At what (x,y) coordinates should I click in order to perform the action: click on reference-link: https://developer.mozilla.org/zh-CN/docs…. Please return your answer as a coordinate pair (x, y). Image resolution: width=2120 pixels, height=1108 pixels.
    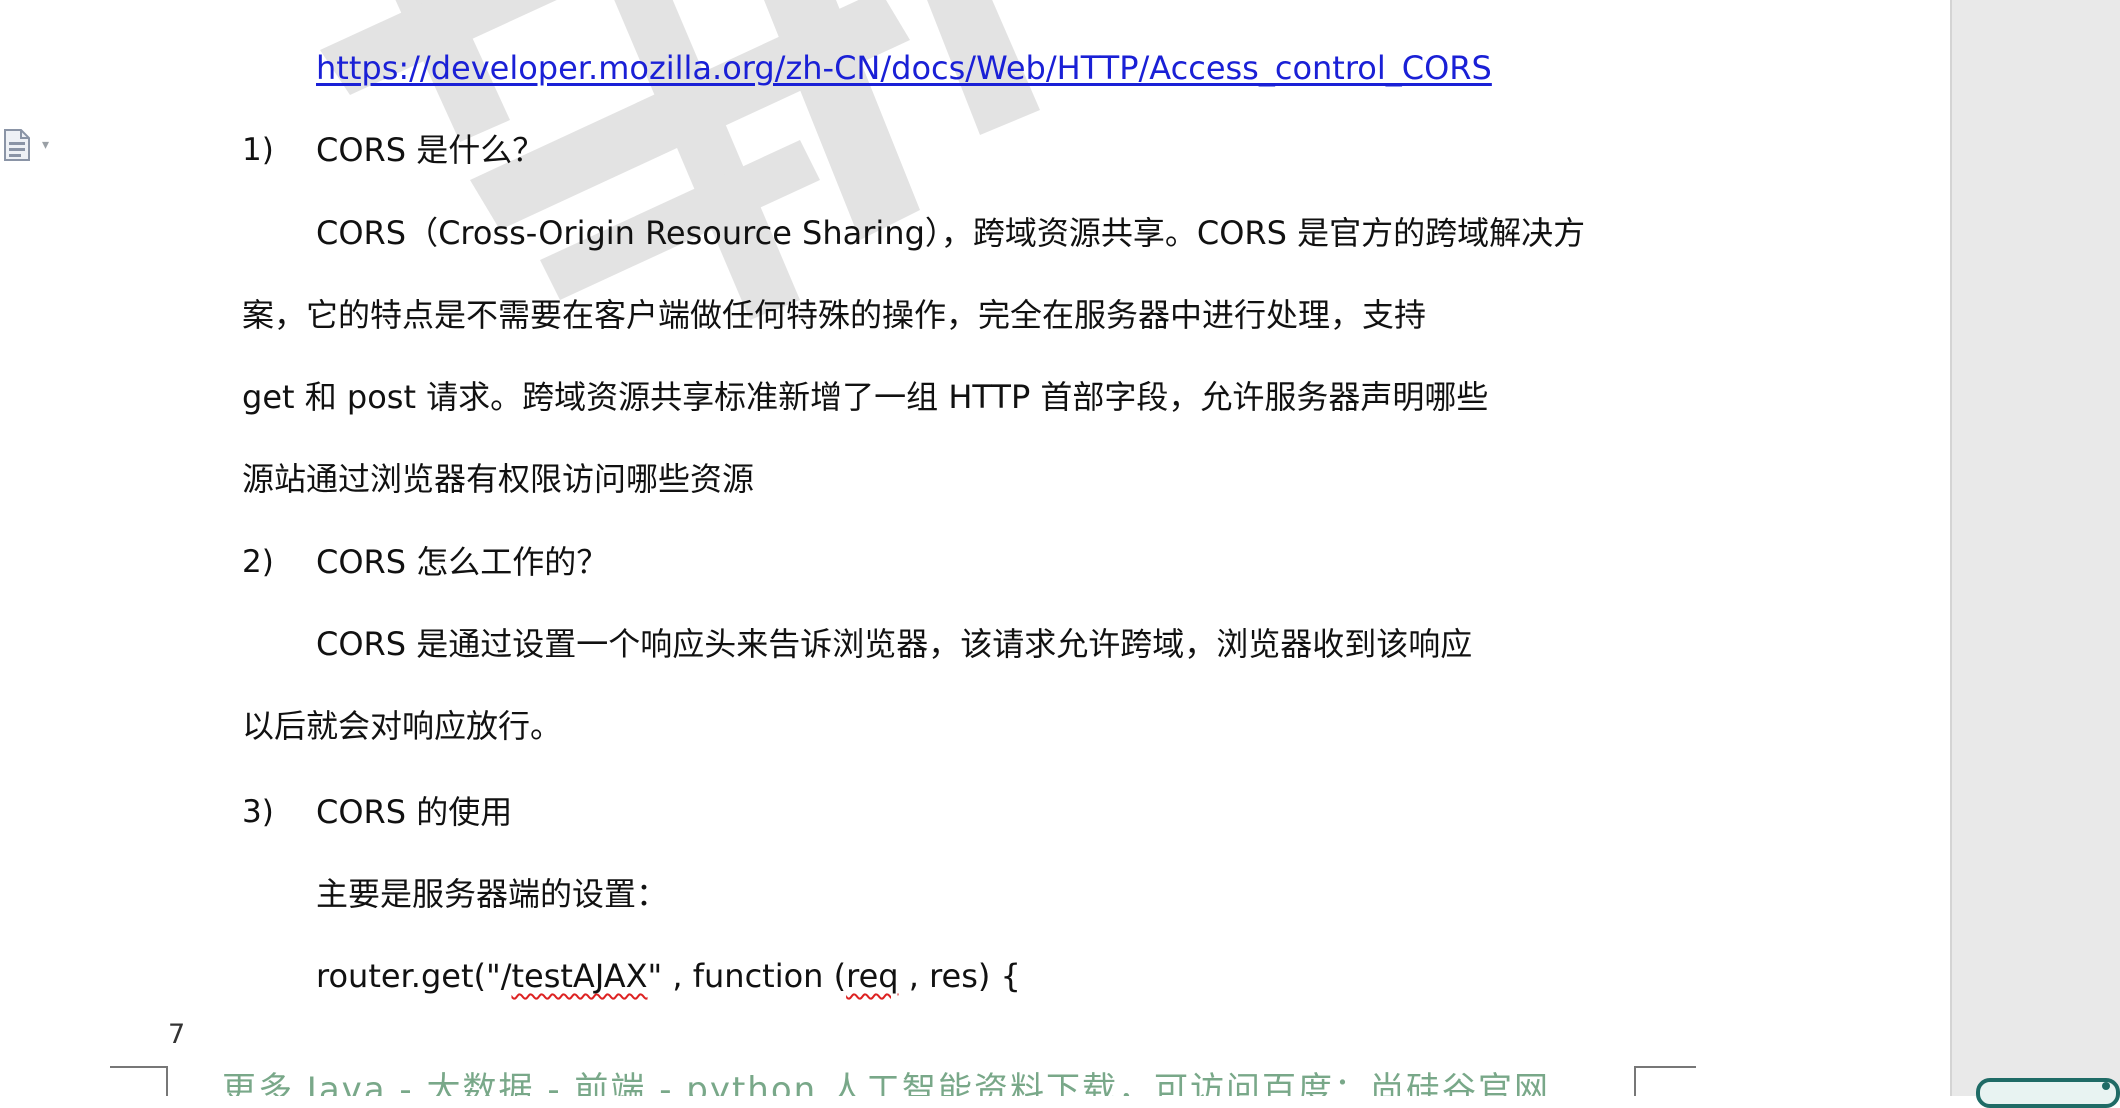
    Looking at the image, I should click on (904, 68).